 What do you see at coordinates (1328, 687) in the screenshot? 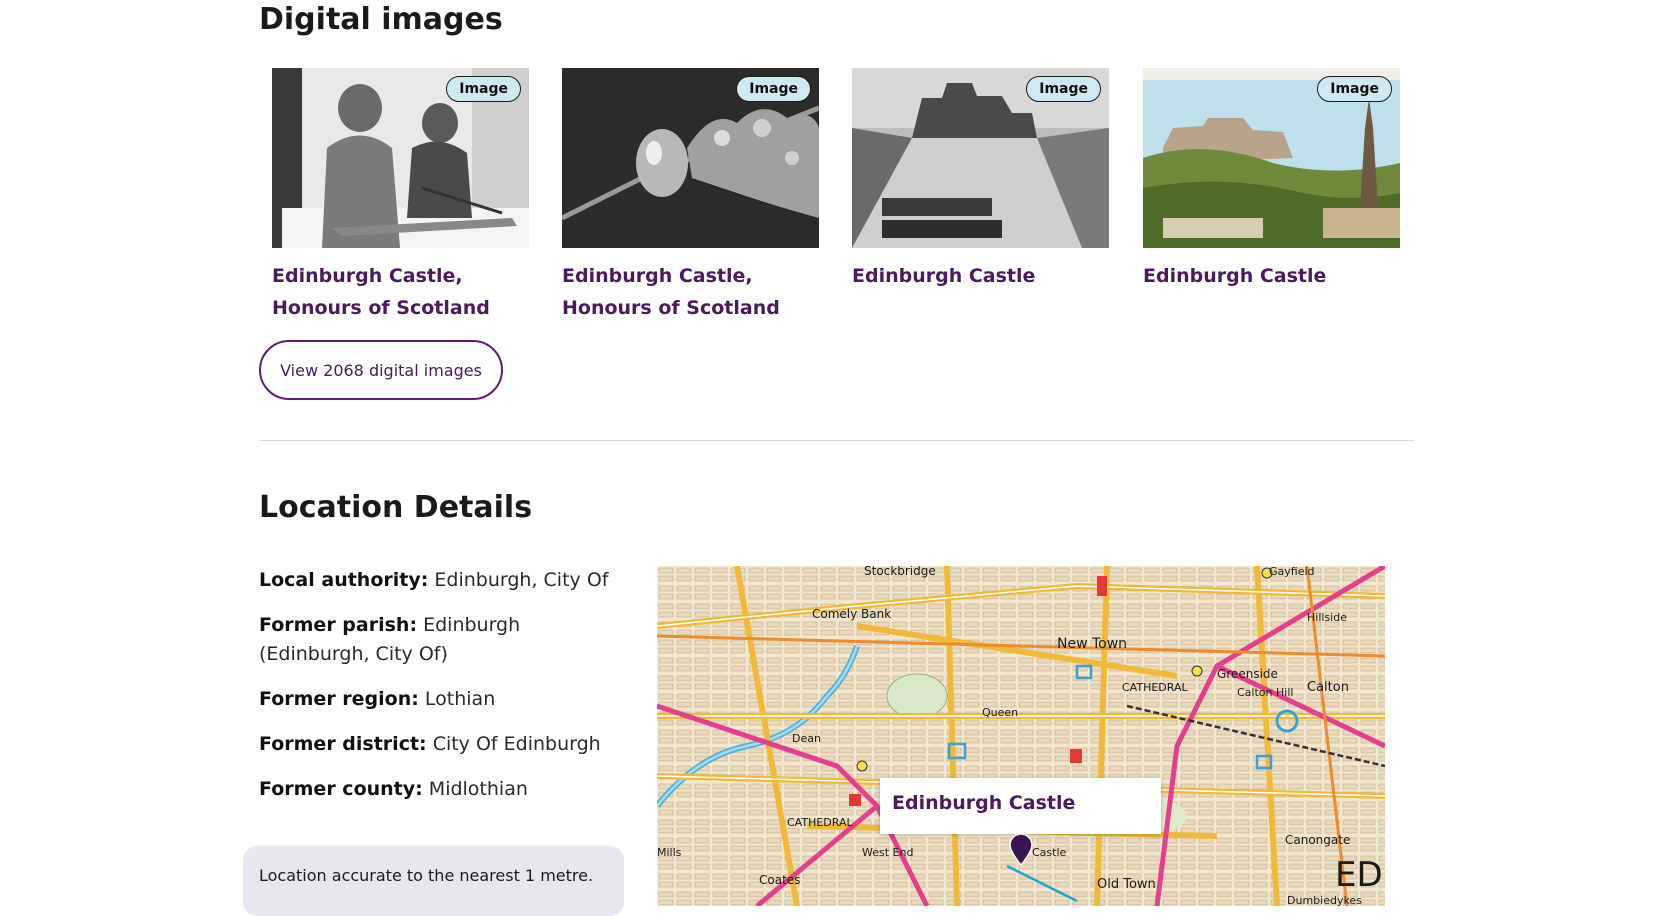
I see `map-label: Calton` at bounding box center [1328, 687].